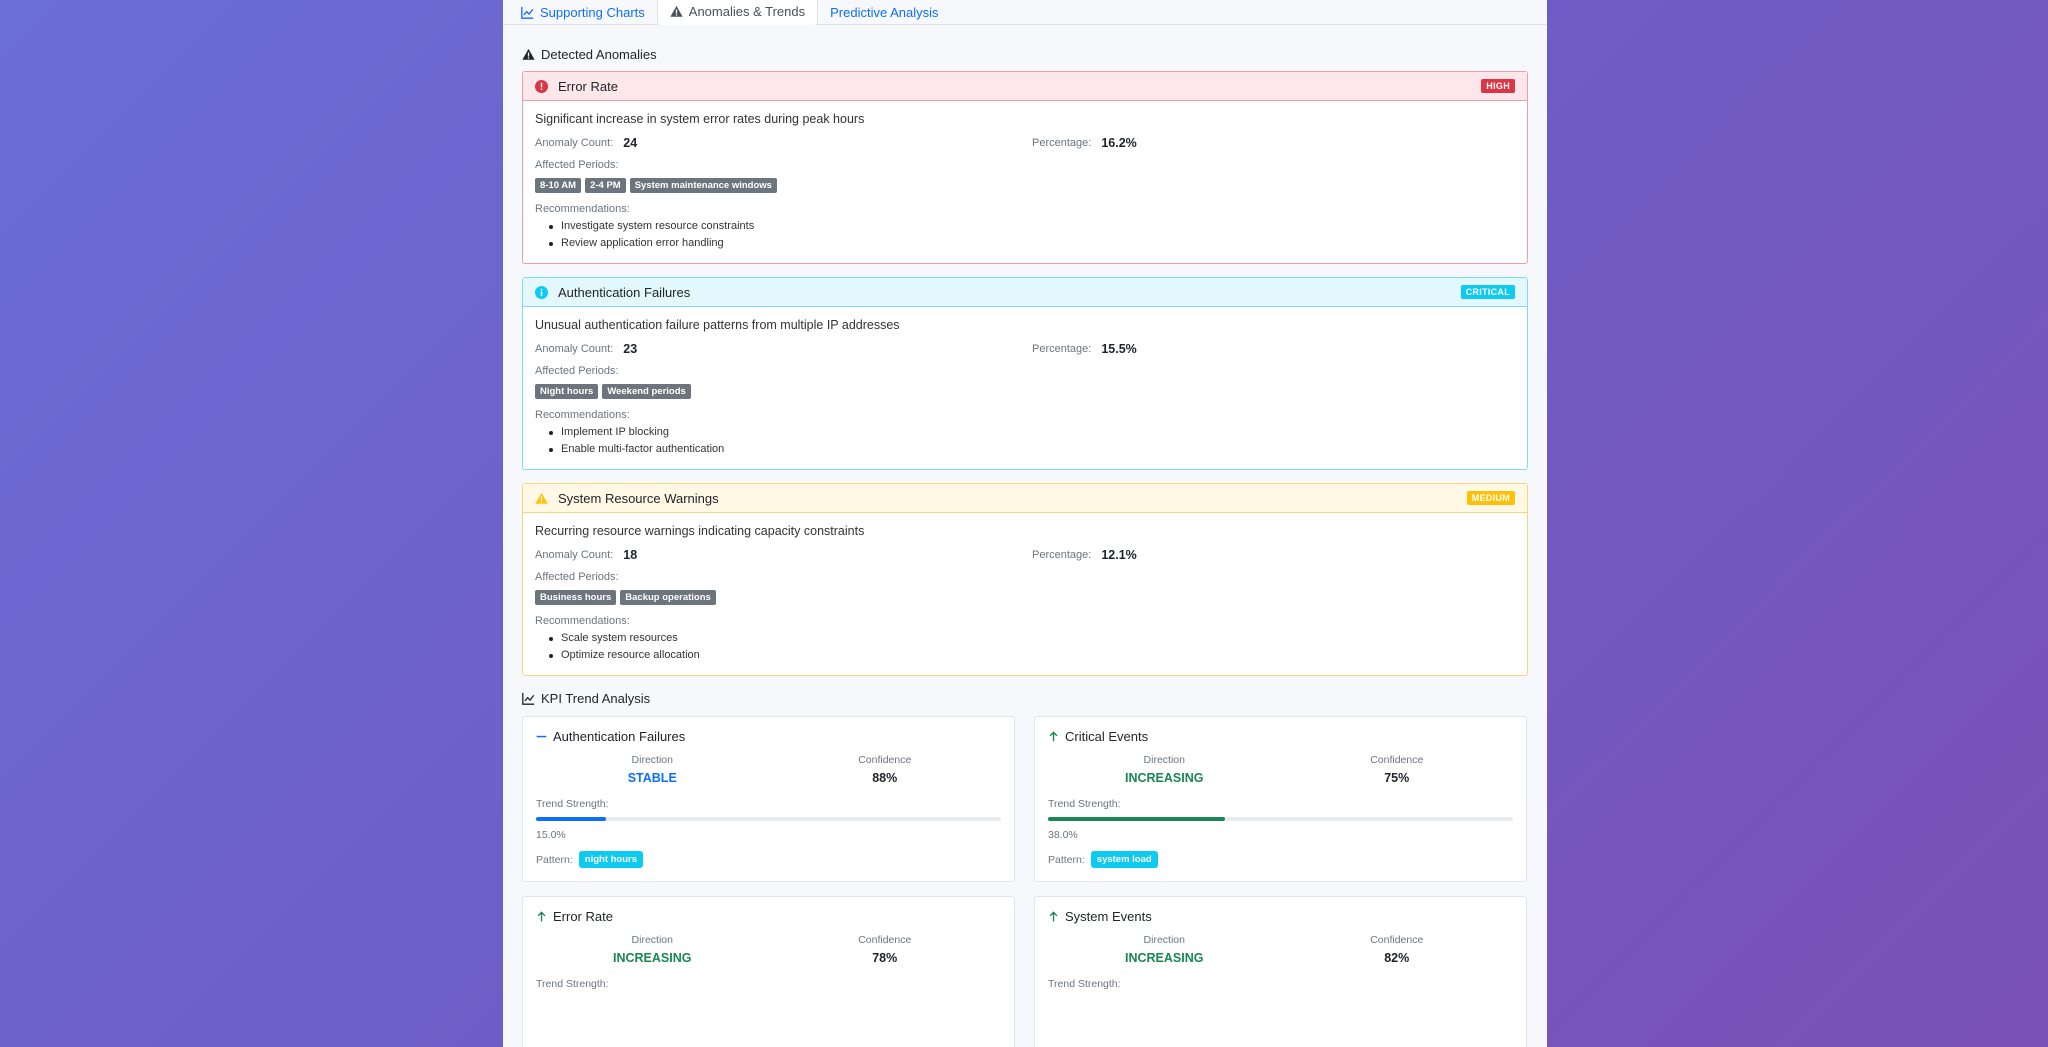 This screenshot has height=1047, width=2048. Describe the element at coordinates (541, 736) in the screenshot. I see `dash-icon` at that location.